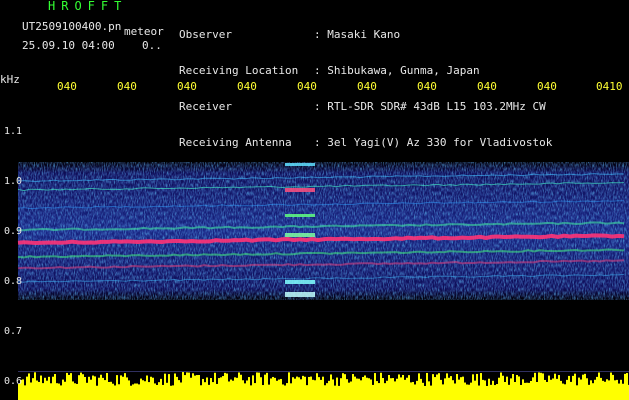 The height and width of the screenshot is (400, 629). Describe the element at coordinates (13, 331) in the screenshot. I see `y-tick: 0.7` at that location.